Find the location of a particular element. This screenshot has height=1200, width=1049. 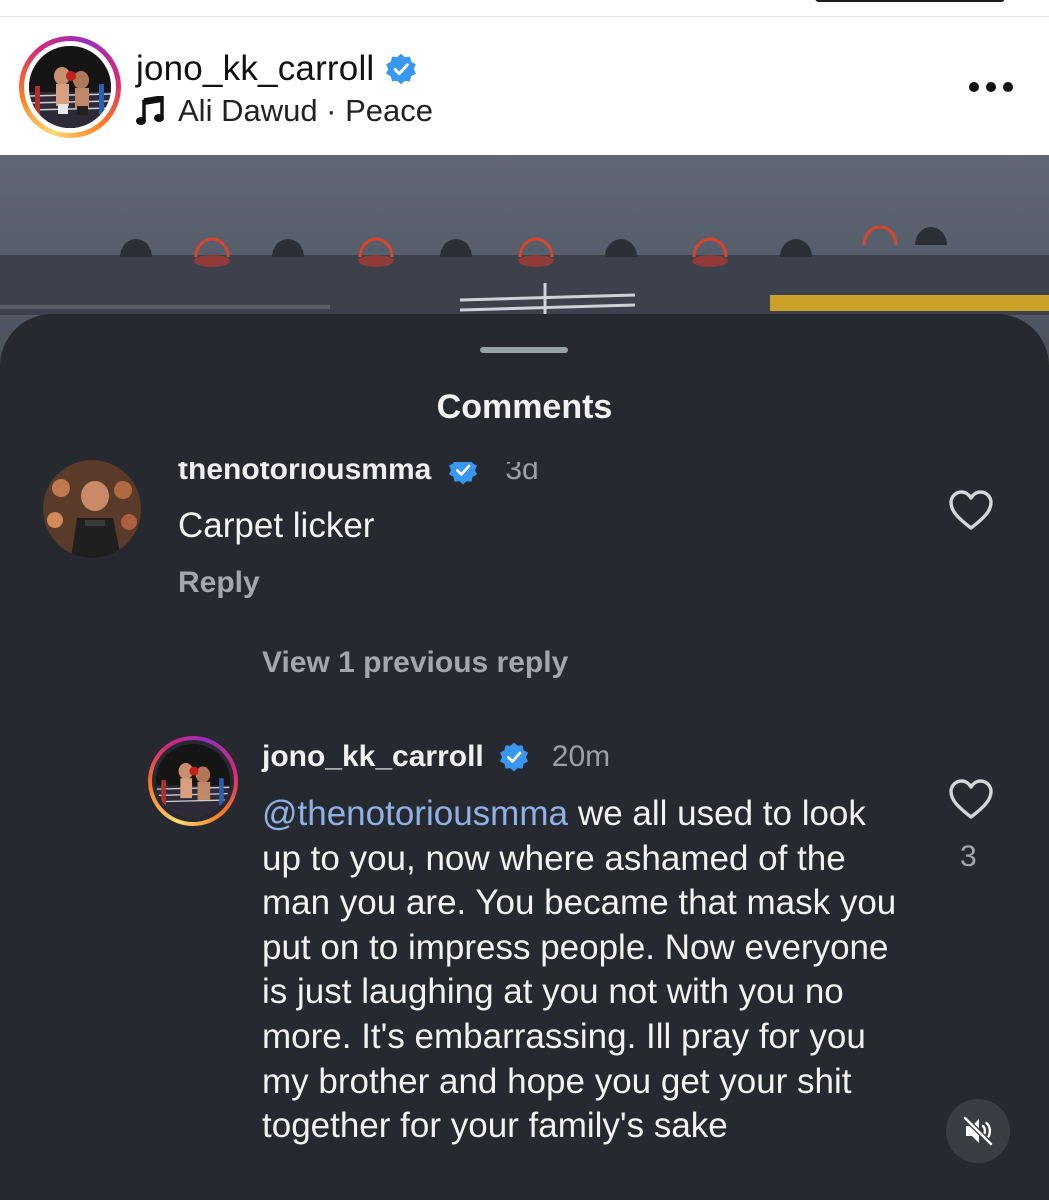

reply-avatar-story-ring is located at coordinates (193, 781).